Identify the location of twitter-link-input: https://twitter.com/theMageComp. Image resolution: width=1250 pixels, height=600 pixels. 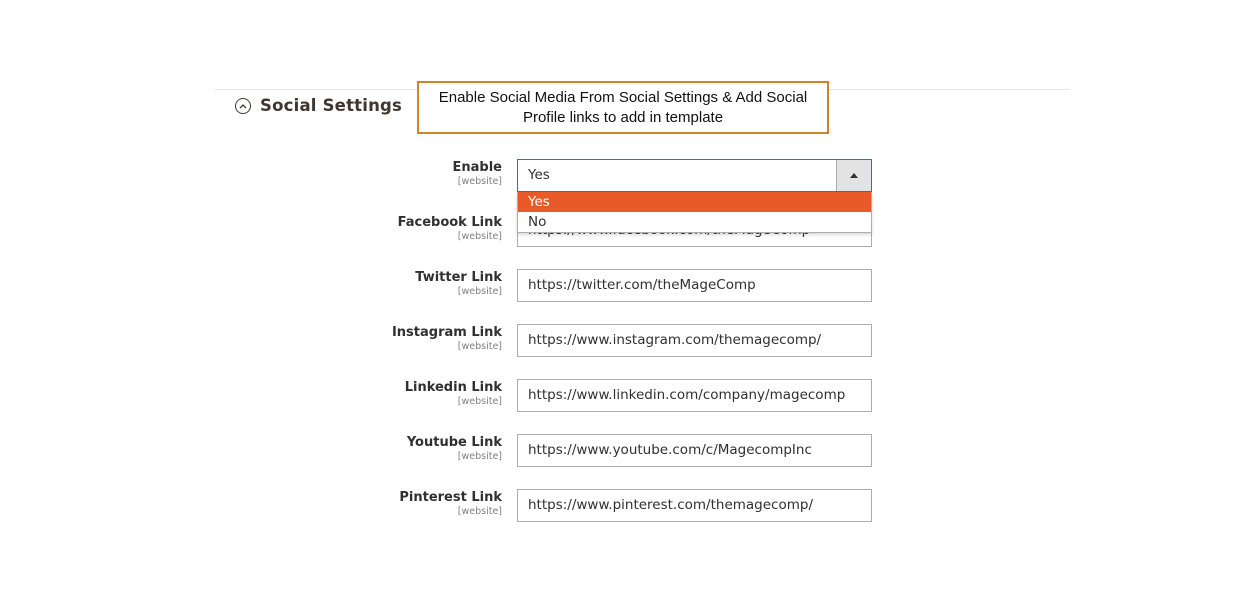
(694, 285).